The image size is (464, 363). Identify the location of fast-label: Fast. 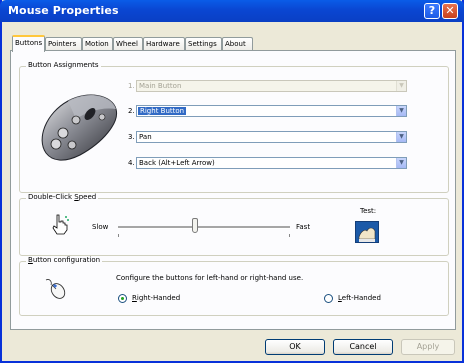
(303, 227).